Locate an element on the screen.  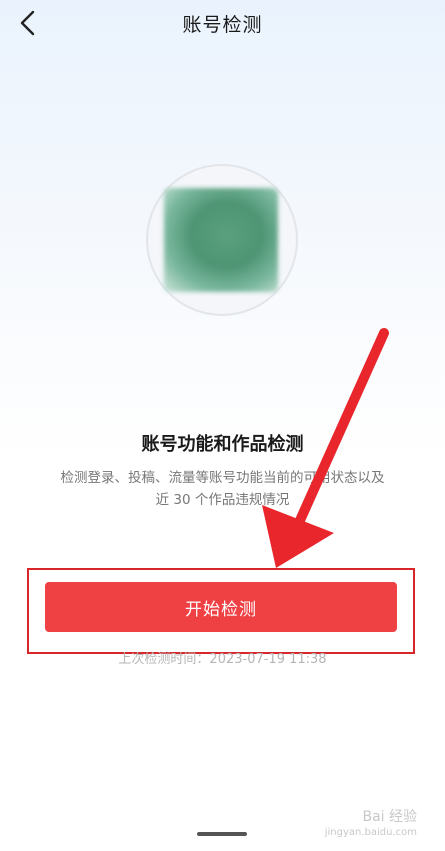
feature-description: 检测登录、投稿、流量等账号功能当前的可用状态以及 近 30 个作品违规情况 is located at coordinates (222, 489).